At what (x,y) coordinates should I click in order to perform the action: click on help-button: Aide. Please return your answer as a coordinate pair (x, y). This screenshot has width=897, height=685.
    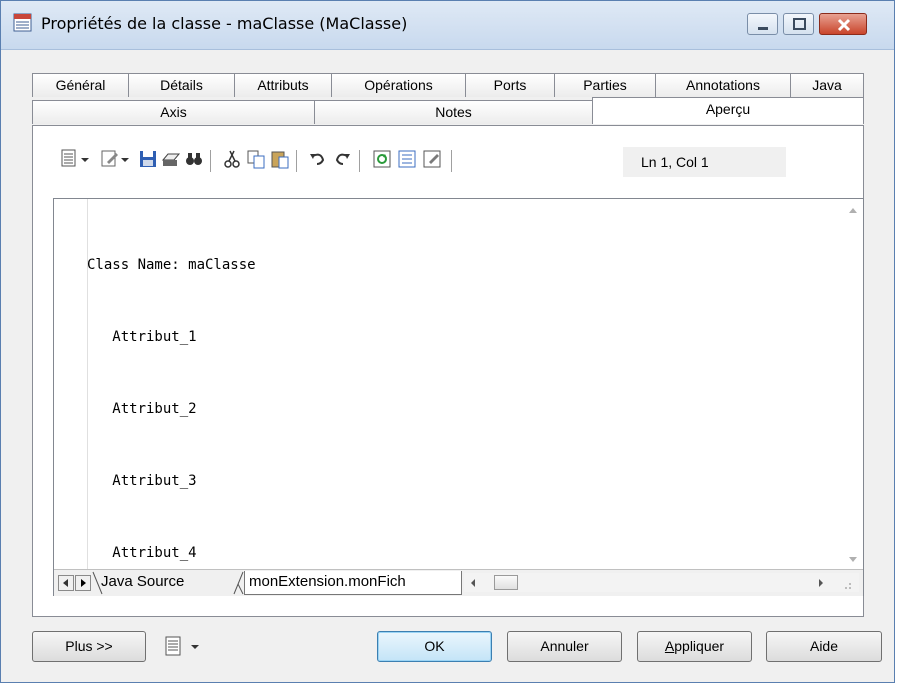
    Looking at the image, I should click on (824, 646).